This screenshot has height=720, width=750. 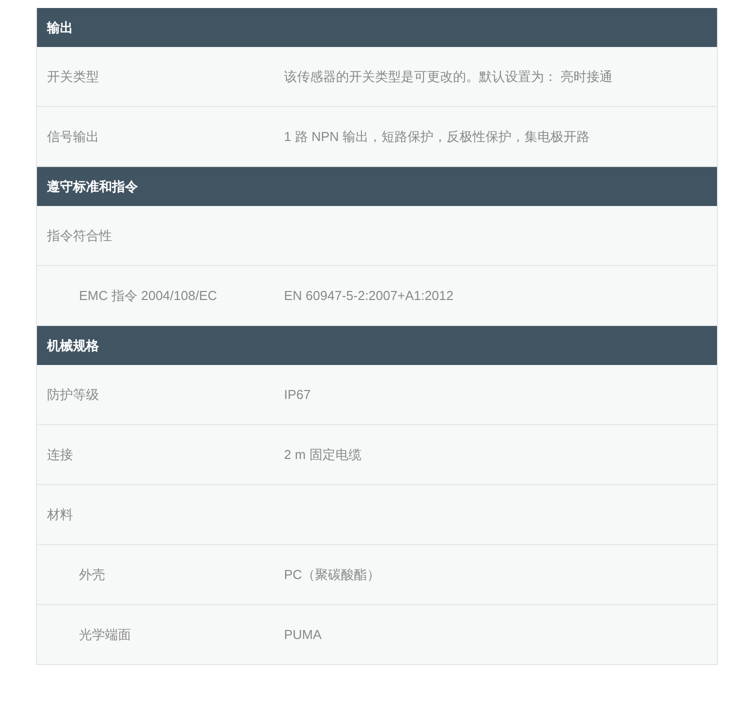 I want to click on spec-label: 开关类型, so click(x=72, y=77).